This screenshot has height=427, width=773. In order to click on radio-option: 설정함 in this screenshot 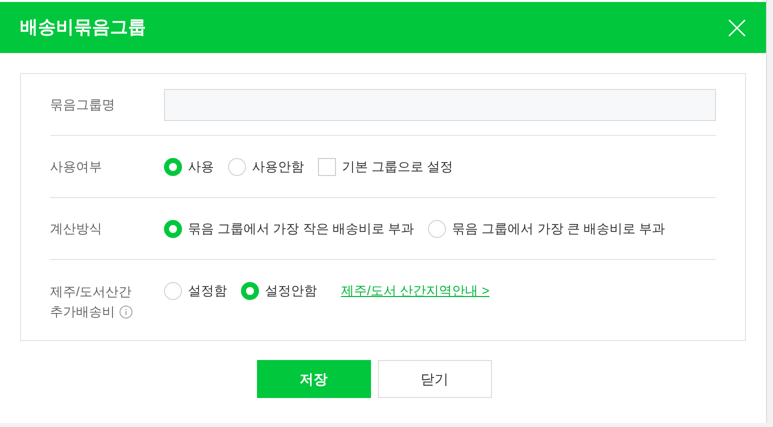, I will do `click(195, 290)`.